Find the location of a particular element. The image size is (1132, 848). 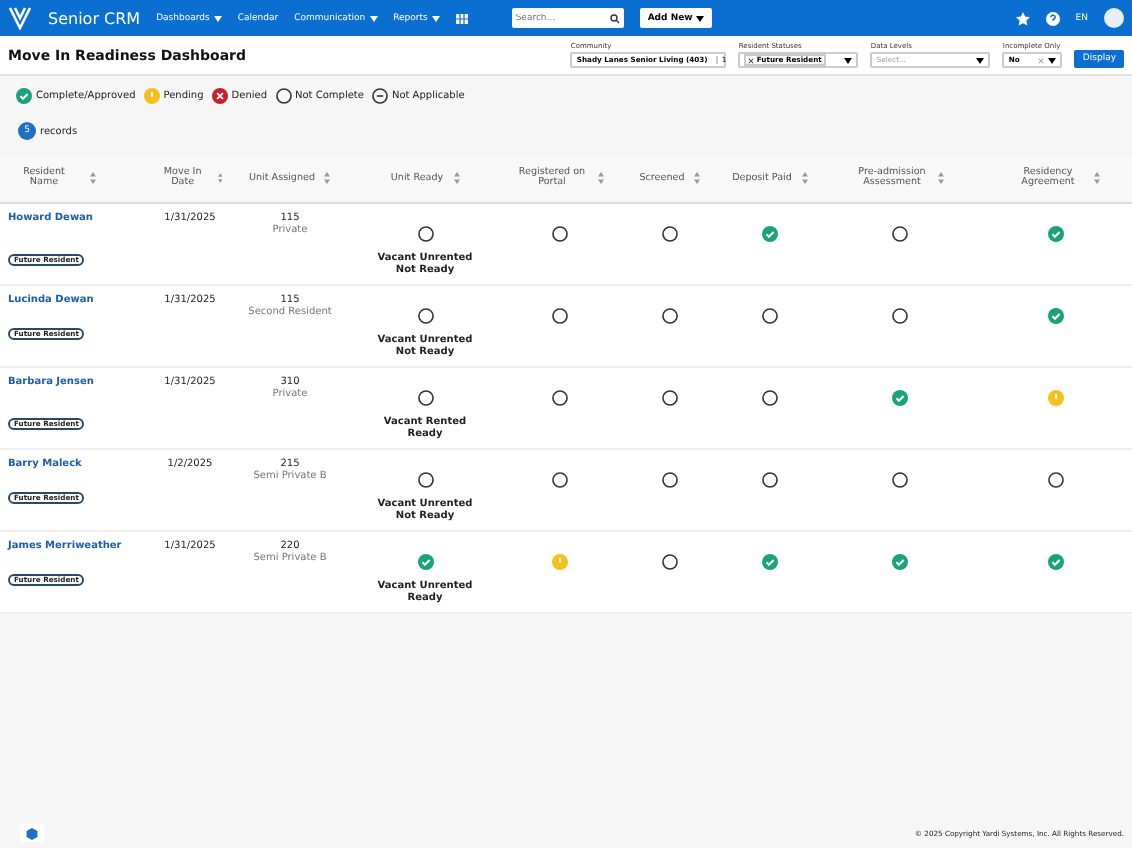

grid-icon is located at coordinates (461, 18).